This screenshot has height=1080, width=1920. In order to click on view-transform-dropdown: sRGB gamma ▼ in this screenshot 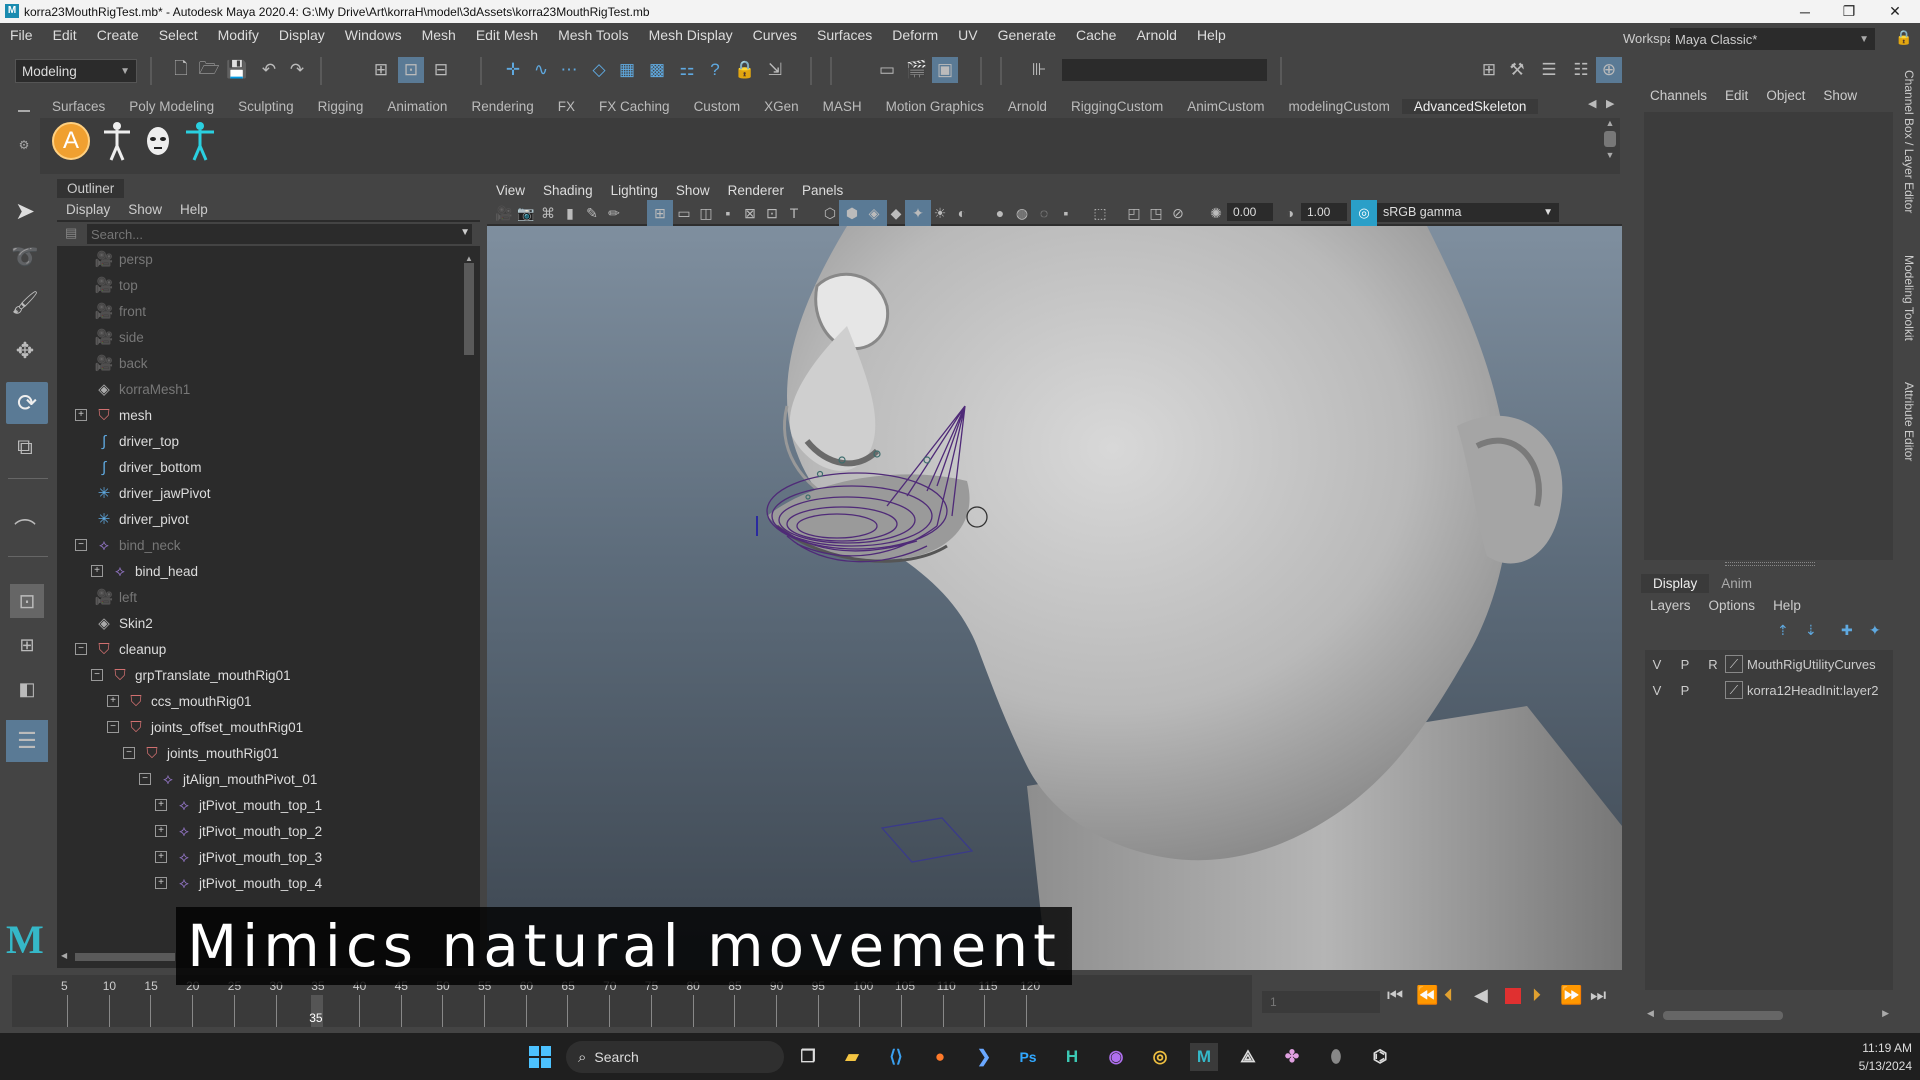, I will do `click(1468, 212)`.